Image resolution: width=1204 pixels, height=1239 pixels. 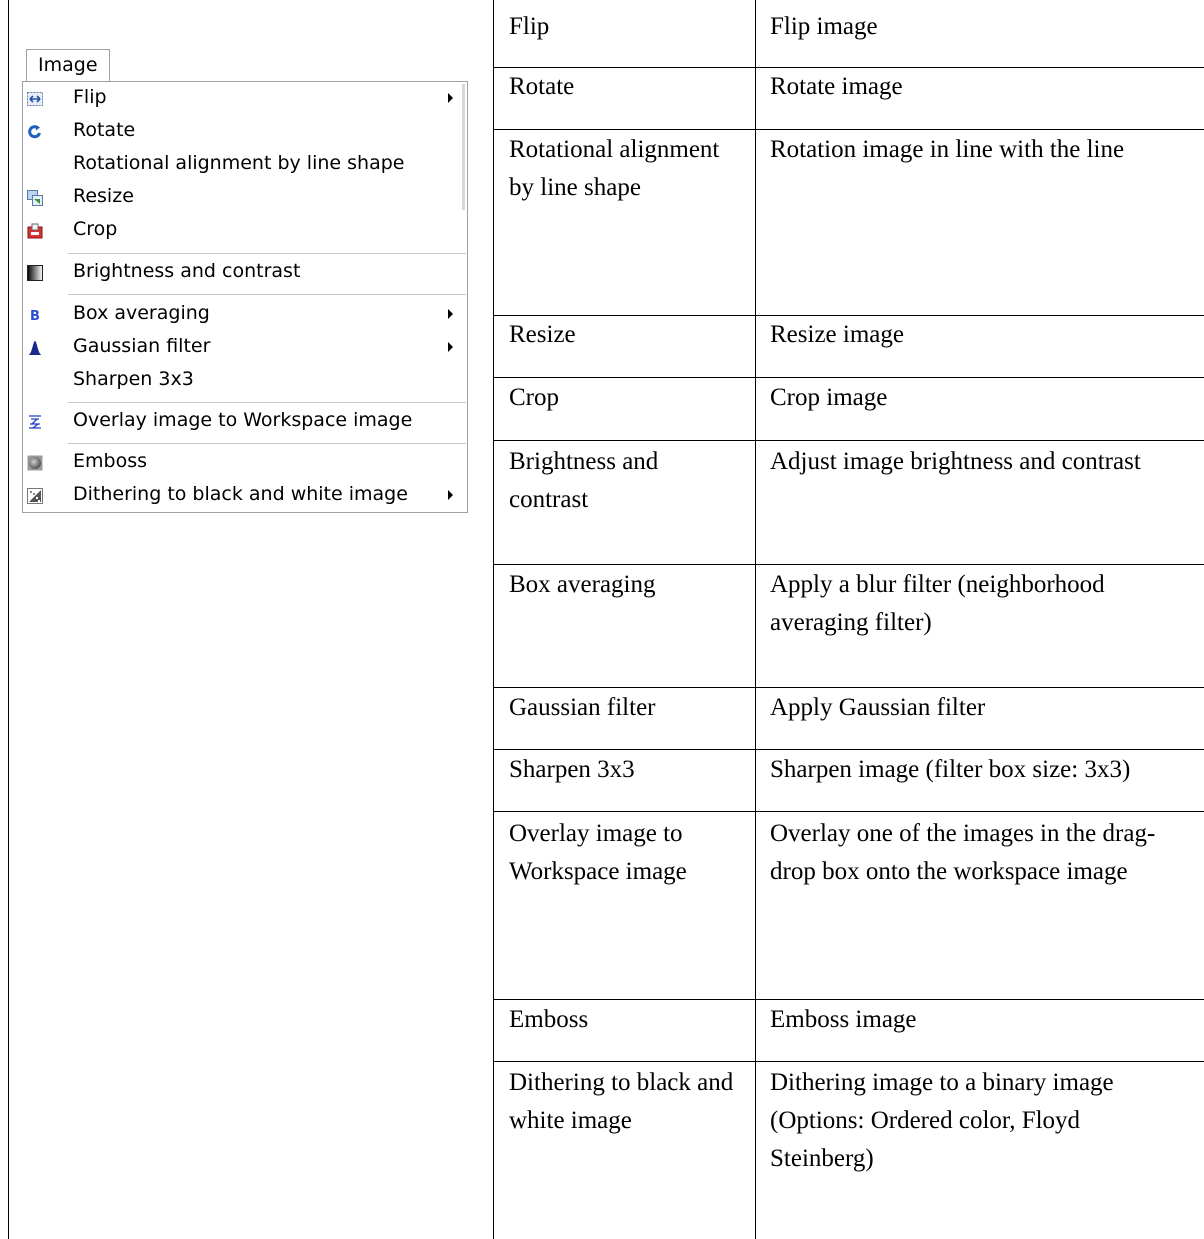 I want to click on table-cell-name: Rotate, so click(x=542, y=86).